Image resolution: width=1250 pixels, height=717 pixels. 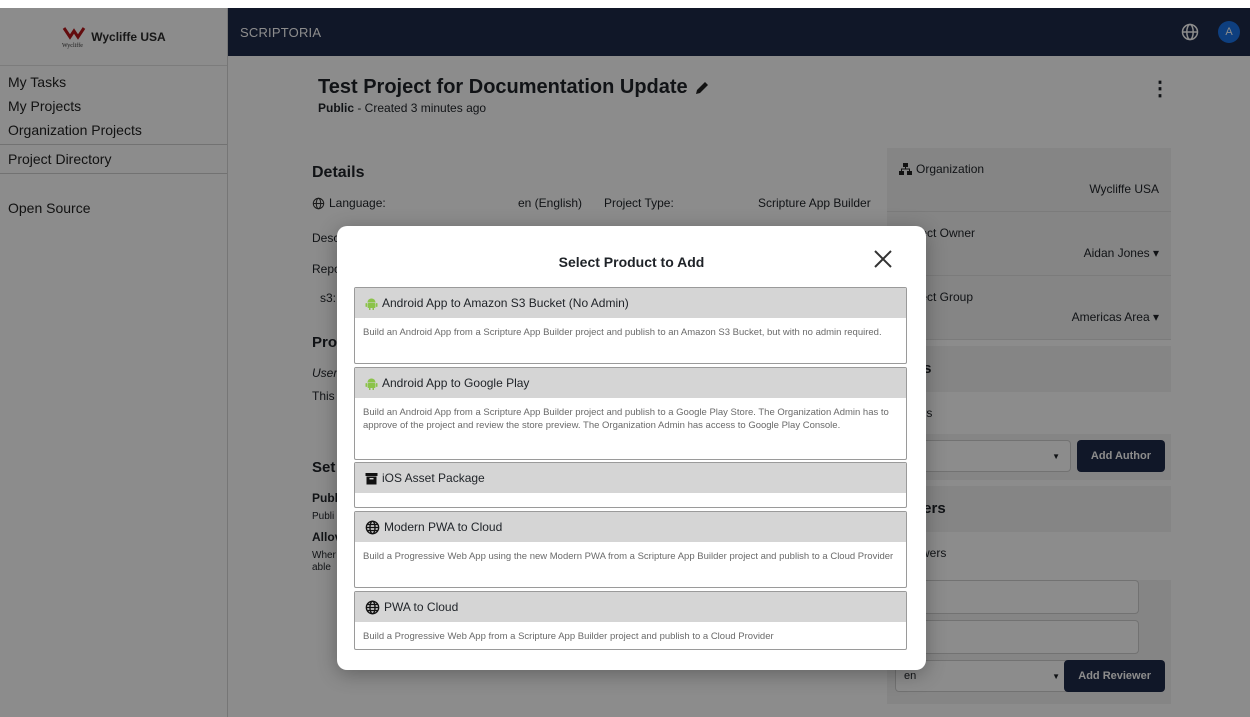 What do you see at coordinates (630, 527) in the screenshot?
I see `product-header: Modern PWA to Cloud` at bounding box center [630, 527].